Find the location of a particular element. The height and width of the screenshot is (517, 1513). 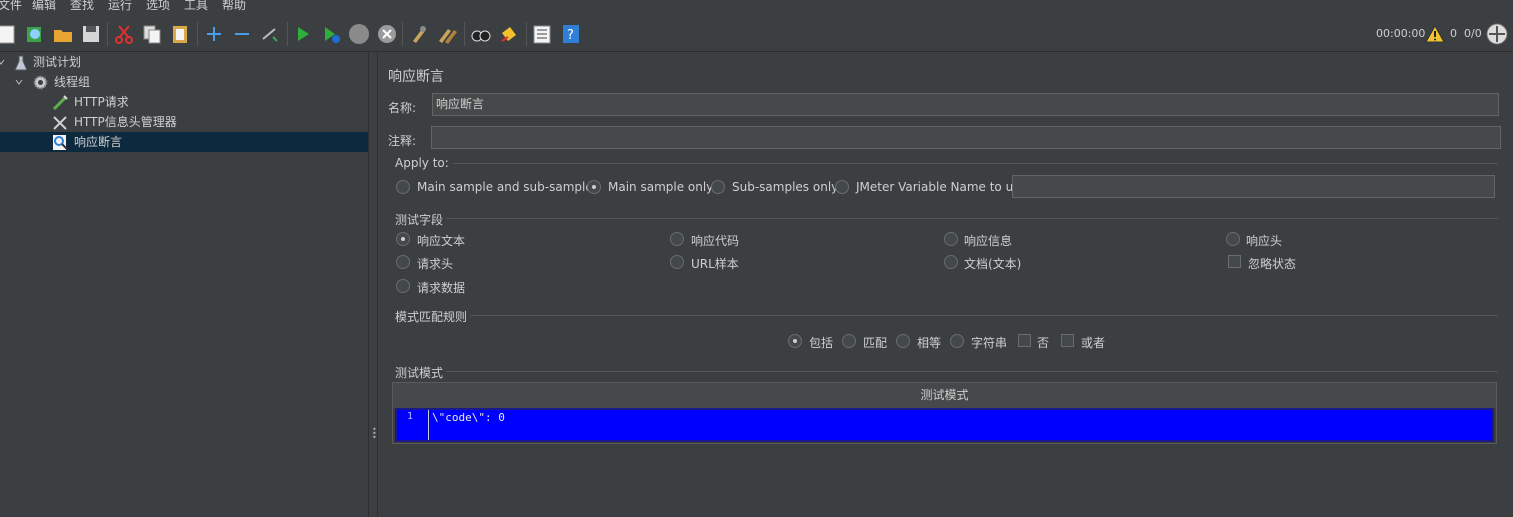

name-label: 名称: is located at coordinates (402, 108).